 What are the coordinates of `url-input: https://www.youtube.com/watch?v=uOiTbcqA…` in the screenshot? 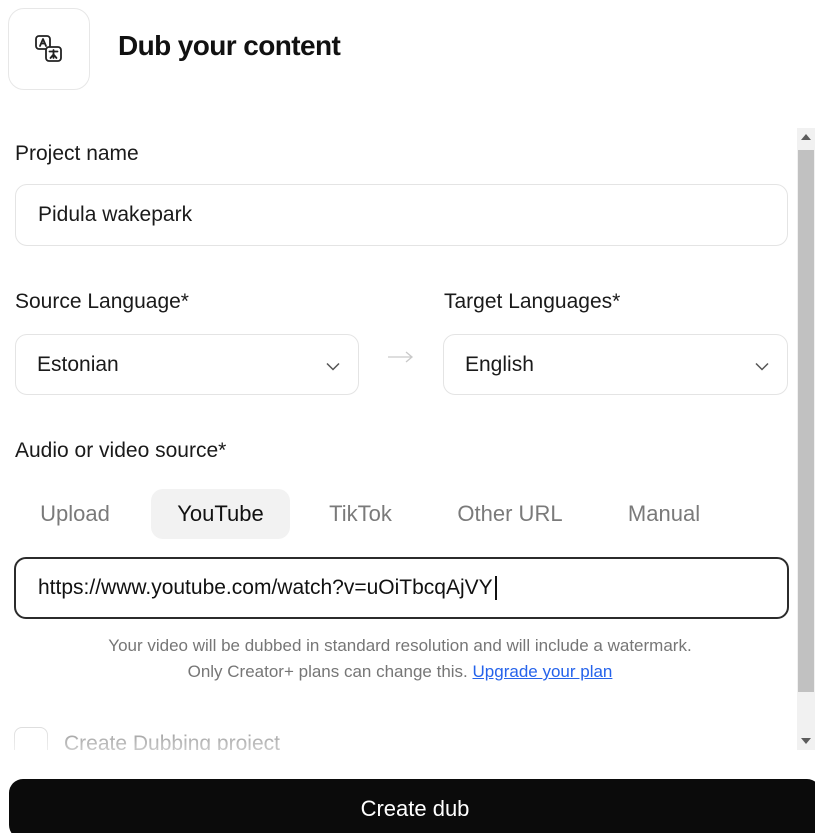 It's located at (401, 588).